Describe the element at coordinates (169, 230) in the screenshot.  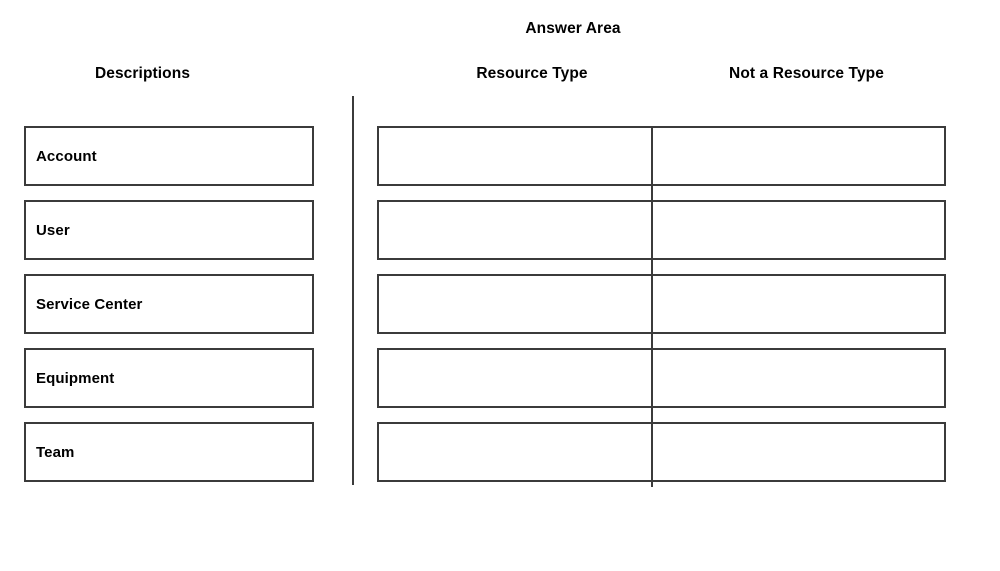
I see `description-item: User` at that location.